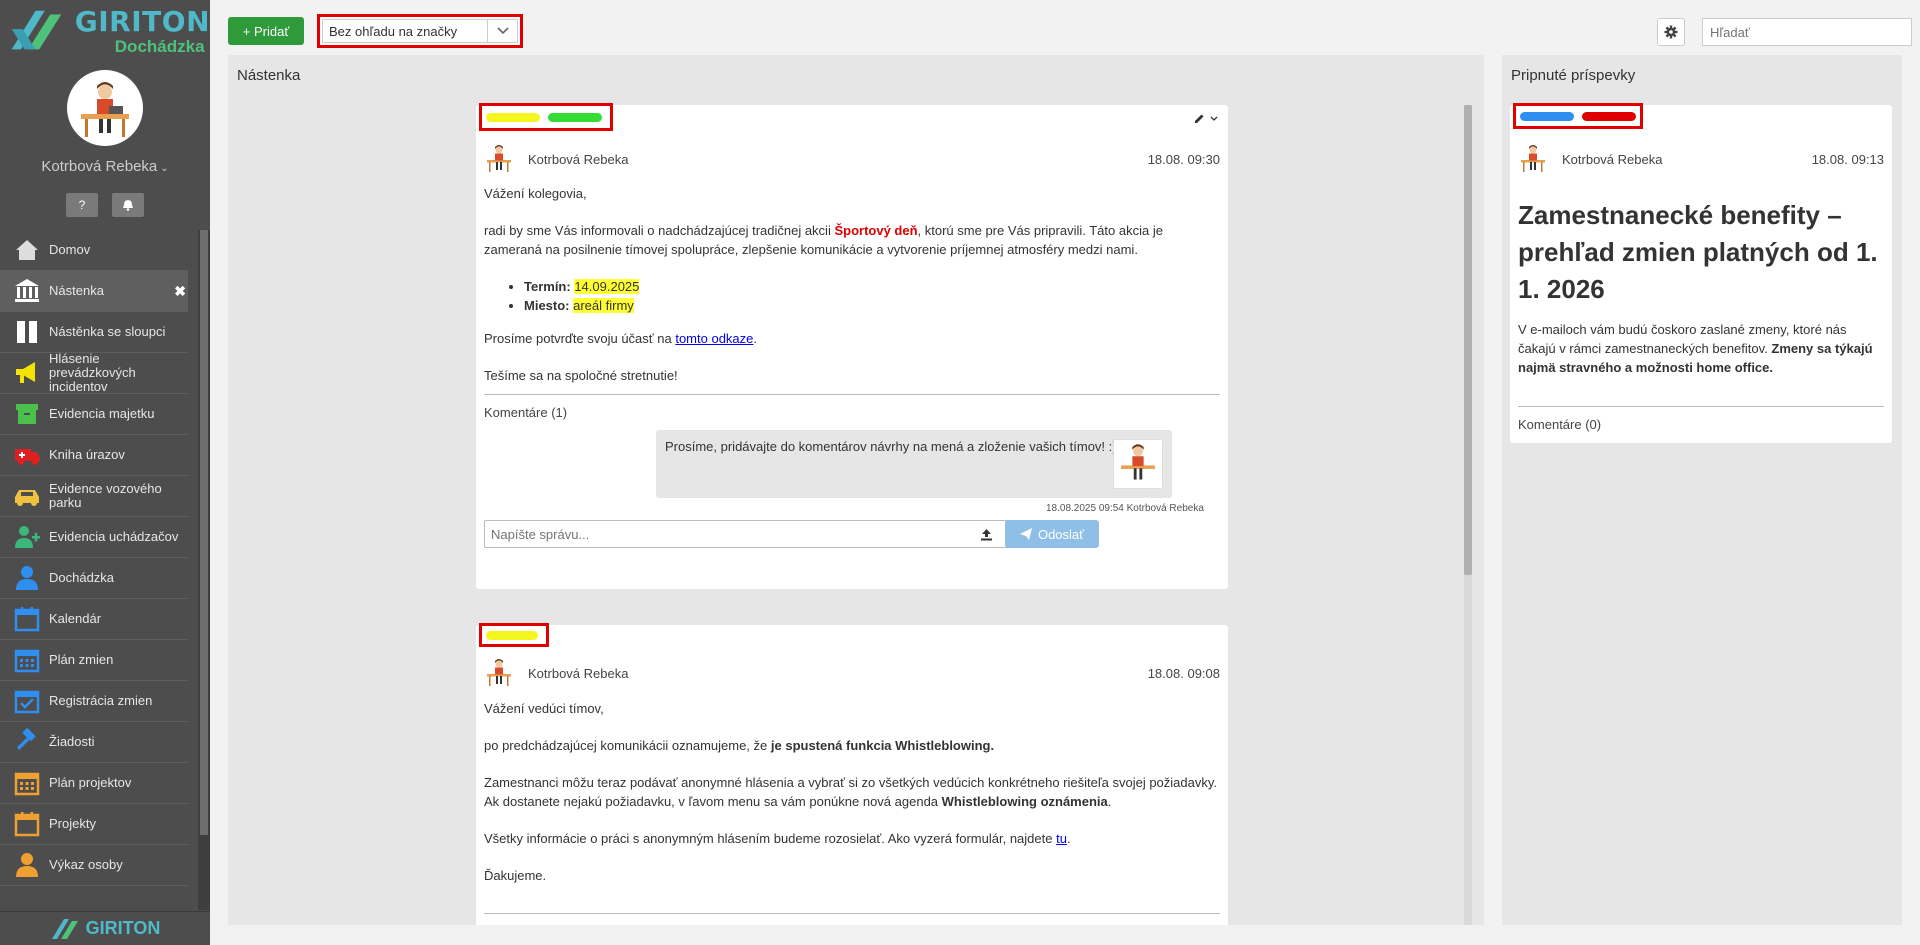 The image size is (1920, 945). What do you see at coordinates (714, 338) in the screenshot?
I see `confirm-link: tomto odkaze` at bounding box center [714, 338].